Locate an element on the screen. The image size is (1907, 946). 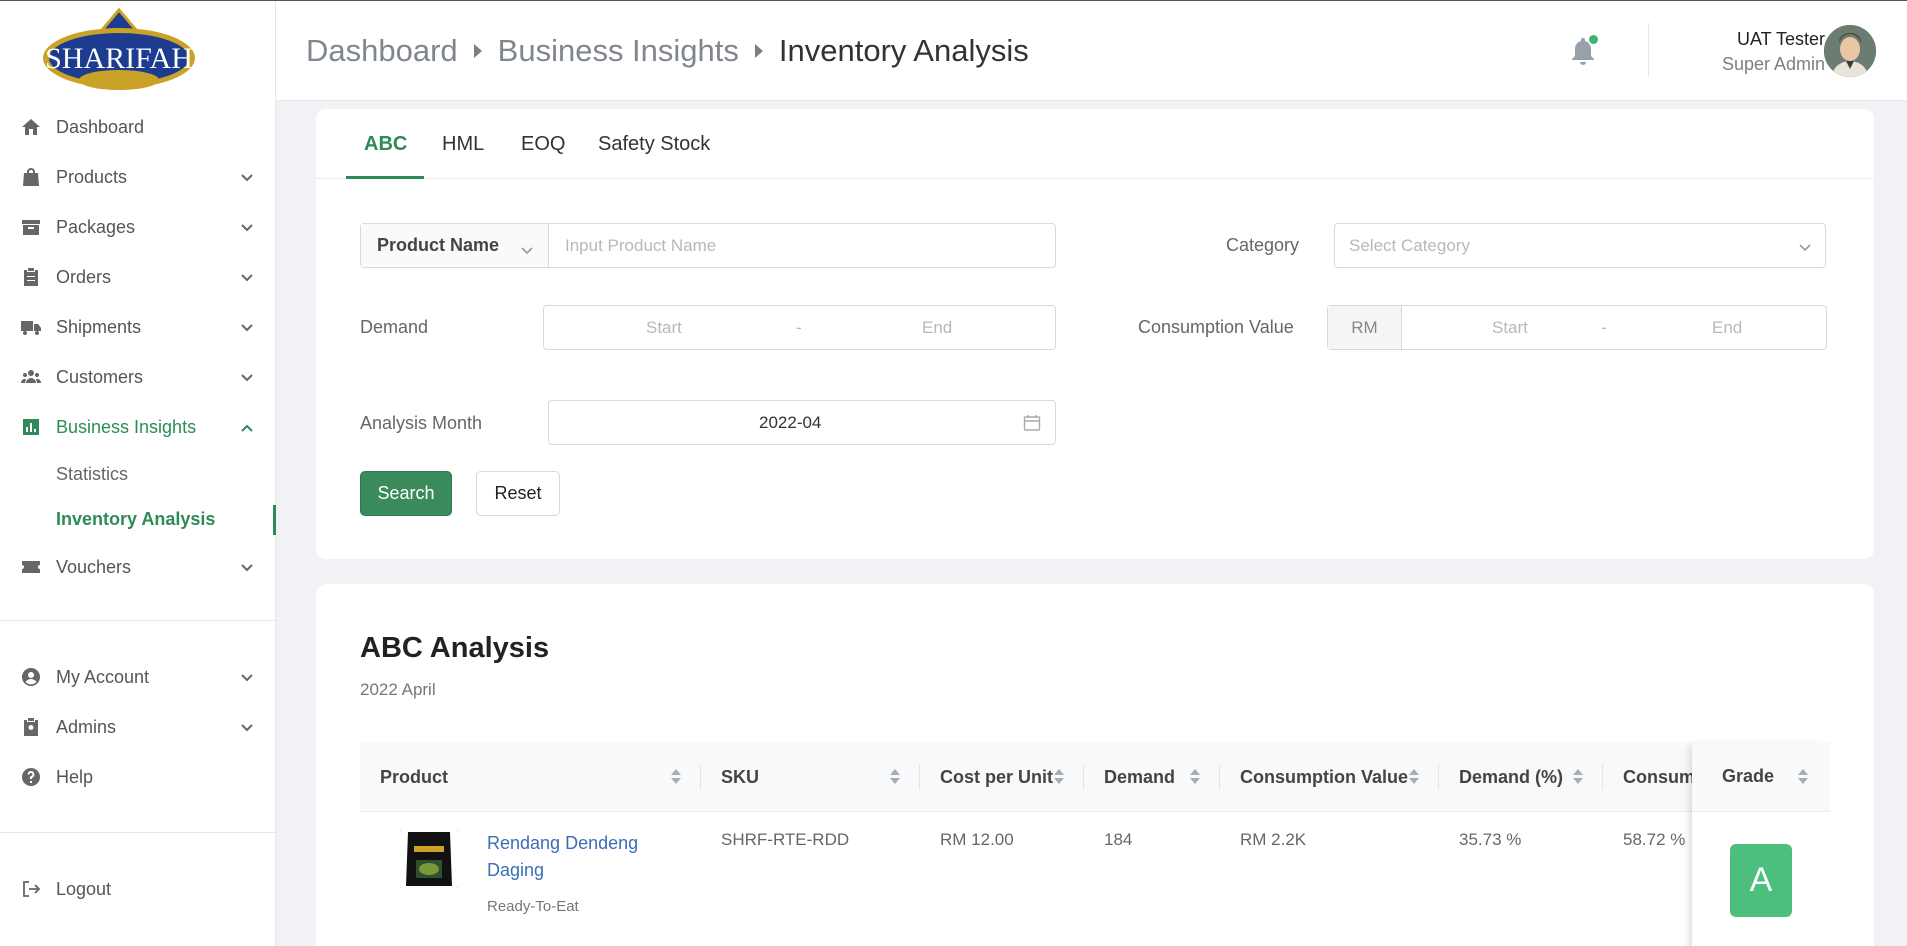
nav-vouchers-label: Vouchers is located at coordinates (94, 566).